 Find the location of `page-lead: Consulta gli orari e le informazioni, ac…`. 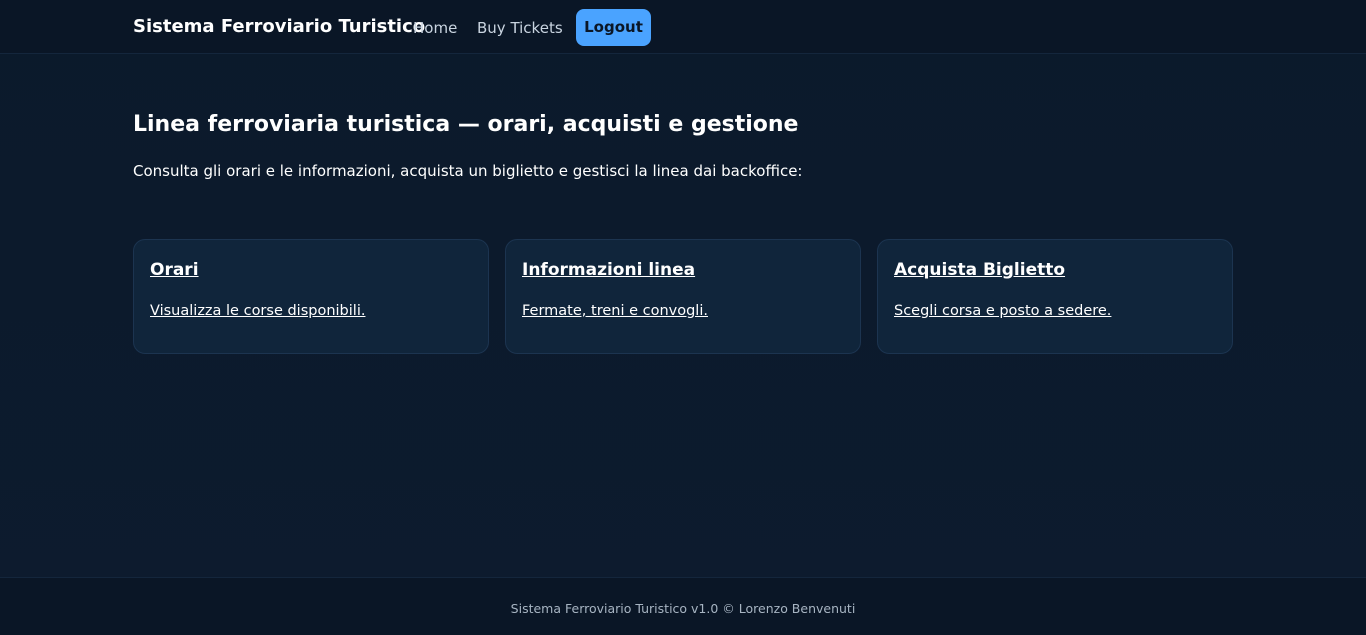

page-lead: Consulta gli orari e le informazioni, ac… is located at coordinates (468, 171).